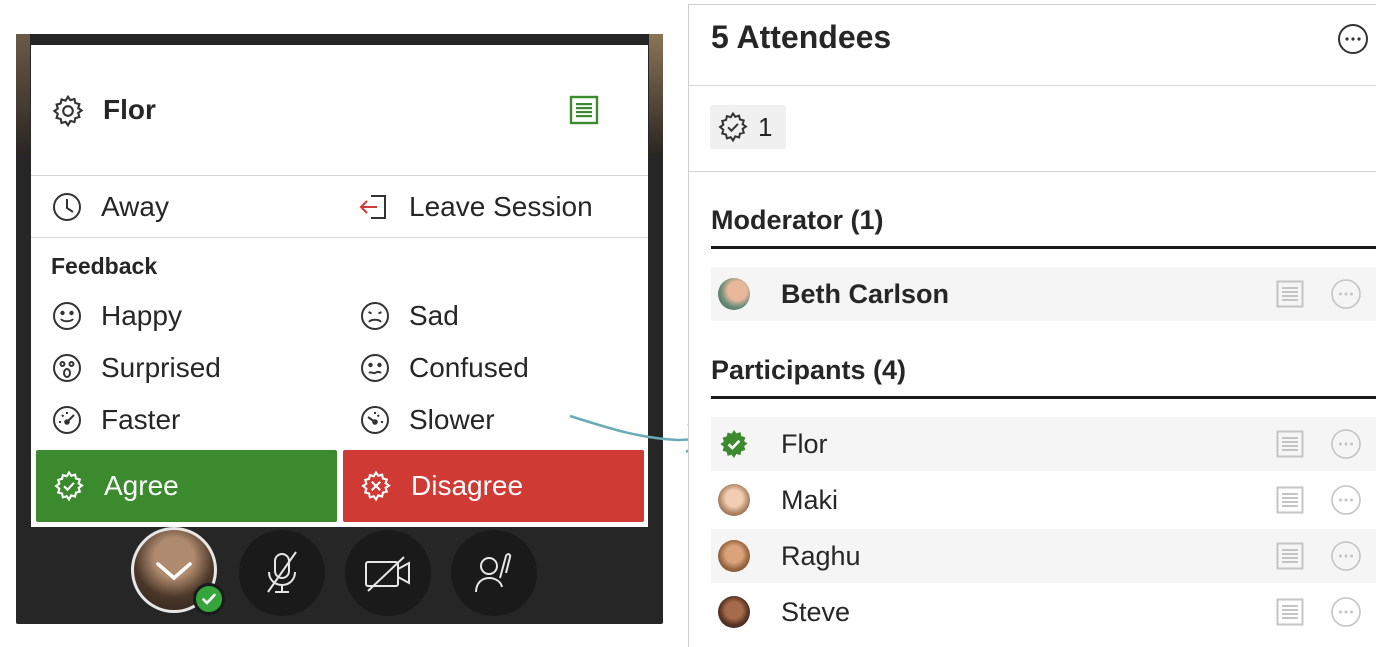 The height and width of the screenshot is (647, 1376). What do you see at coordinates (469, 367) in the screenshot?
I see `feedback-confused-label: Confused` at bounding box center [469, 367].